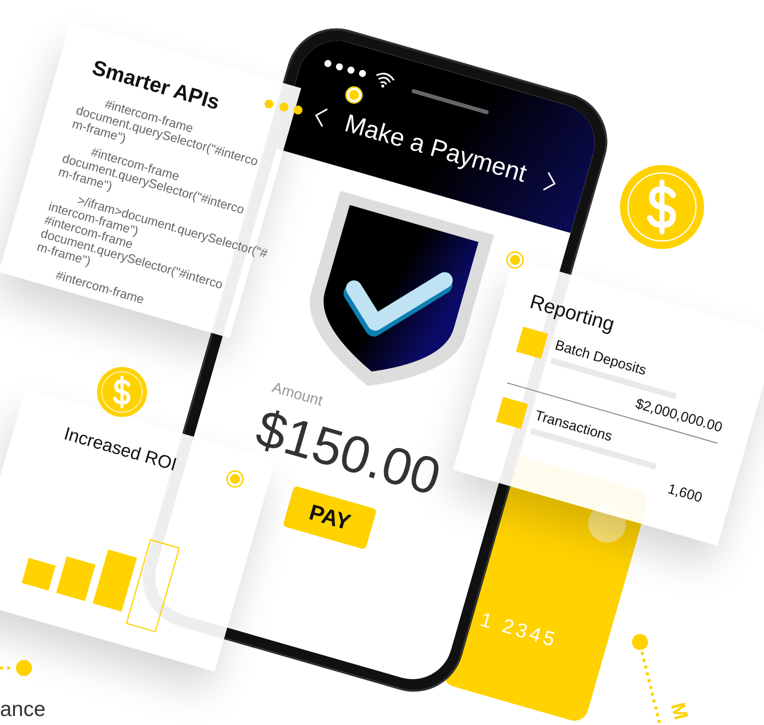 This screenshot has height=725, width=764. What do you see at coordinates (678, 711) in the screenshot?
I see `caption-text: M` at bounding box center [678, 711].